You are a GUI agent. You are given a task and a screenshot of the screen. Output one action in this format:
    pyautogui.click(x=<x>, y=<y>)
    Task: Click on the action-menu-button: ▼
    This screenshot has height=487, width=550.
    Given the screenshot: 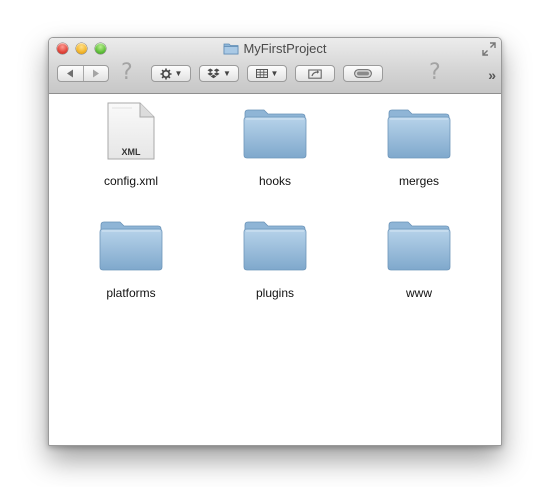 What is the action you would take?
    pyautogui.click(x=171, y=73)
    